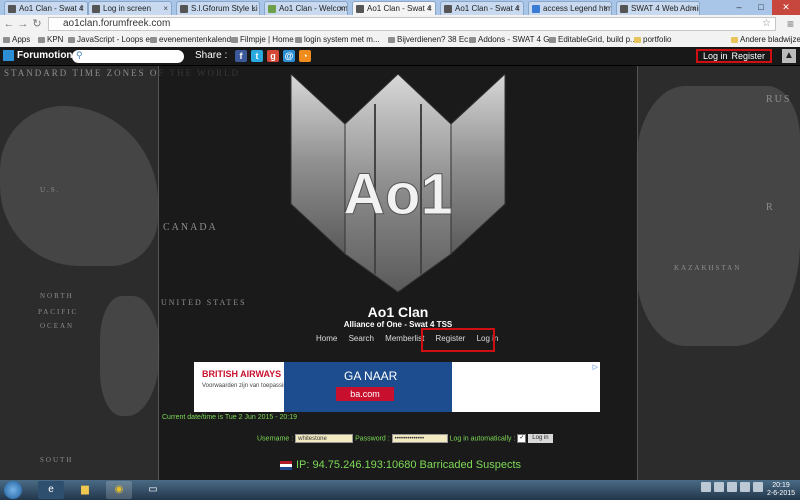  I want to click on browser-tab: S.l.Gforum Style Li ×, so click(218, 8).